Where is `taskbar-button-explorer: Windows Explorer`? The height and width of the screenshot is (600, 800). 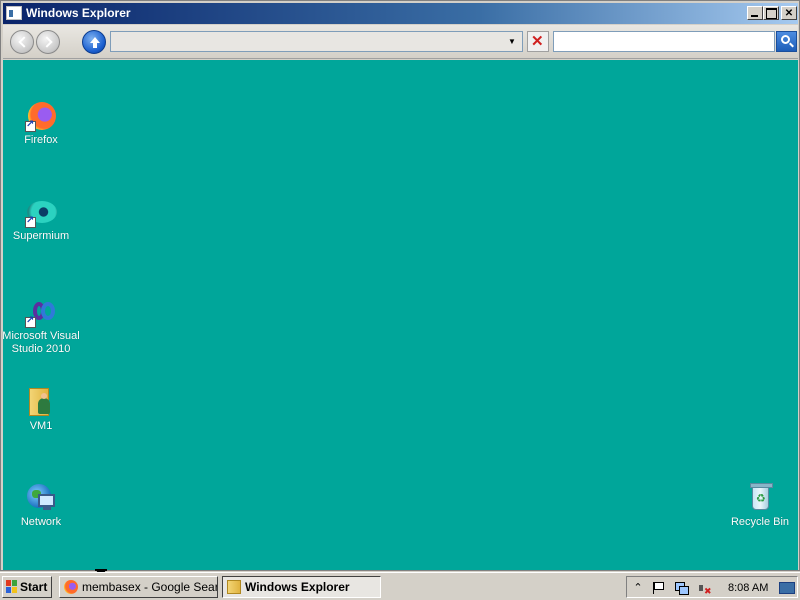
taskbar-button-explorer: Windows Explorer is located at coordinates (301, 587).